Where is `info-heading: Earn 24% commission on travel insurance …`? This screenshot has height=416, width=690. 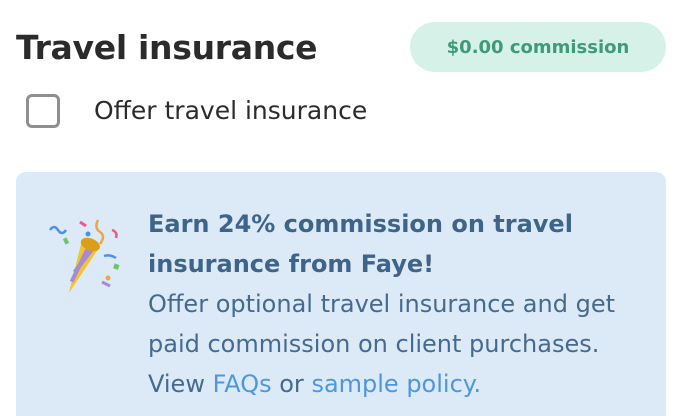
info-heading: Earn 24% commission on travel insurance … is located at coordinates (360, 244).